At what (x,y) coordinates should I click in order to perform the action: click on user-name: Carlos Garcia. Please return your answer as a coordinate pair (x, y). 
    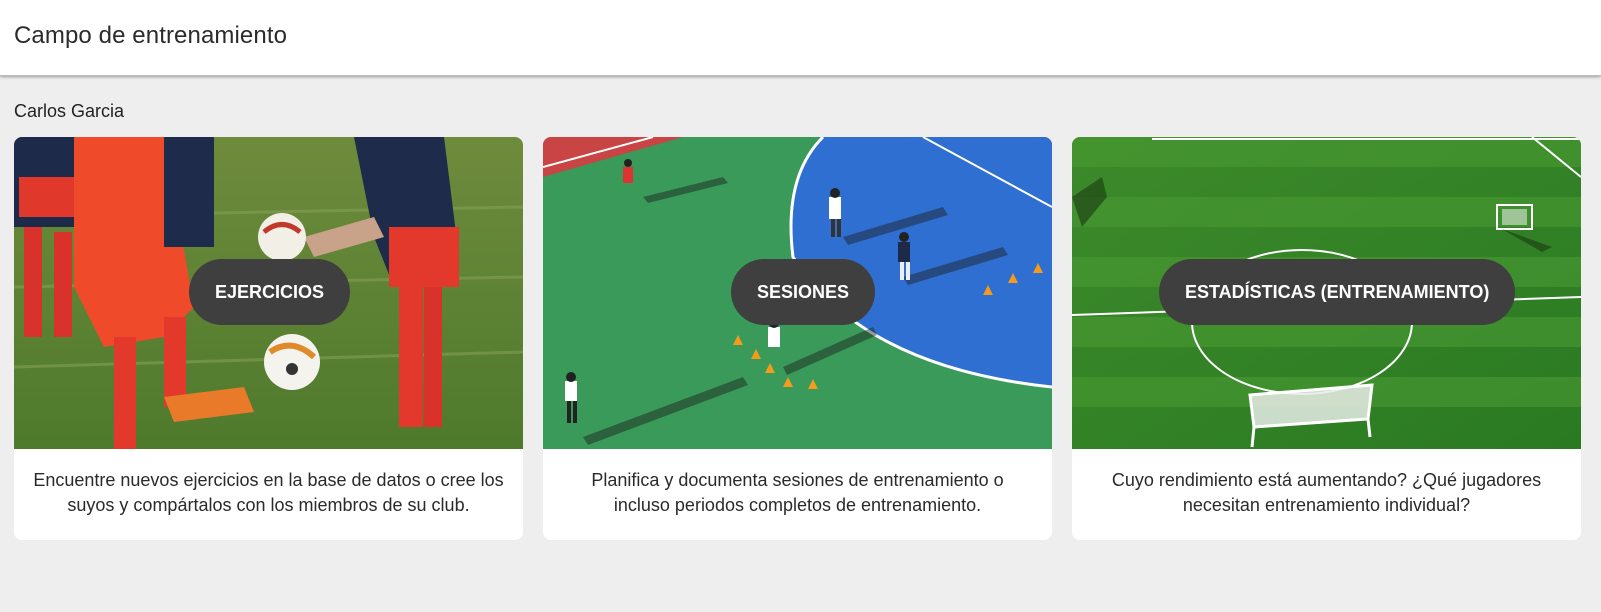
    Looking at the image, I should click on (69, 111).